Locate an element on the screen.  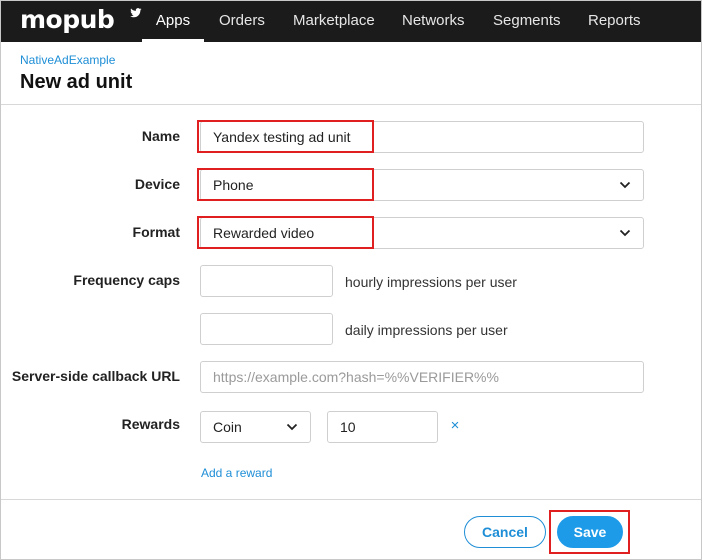
add-reward-link: Add a reward is located at coordinates (236, 473).